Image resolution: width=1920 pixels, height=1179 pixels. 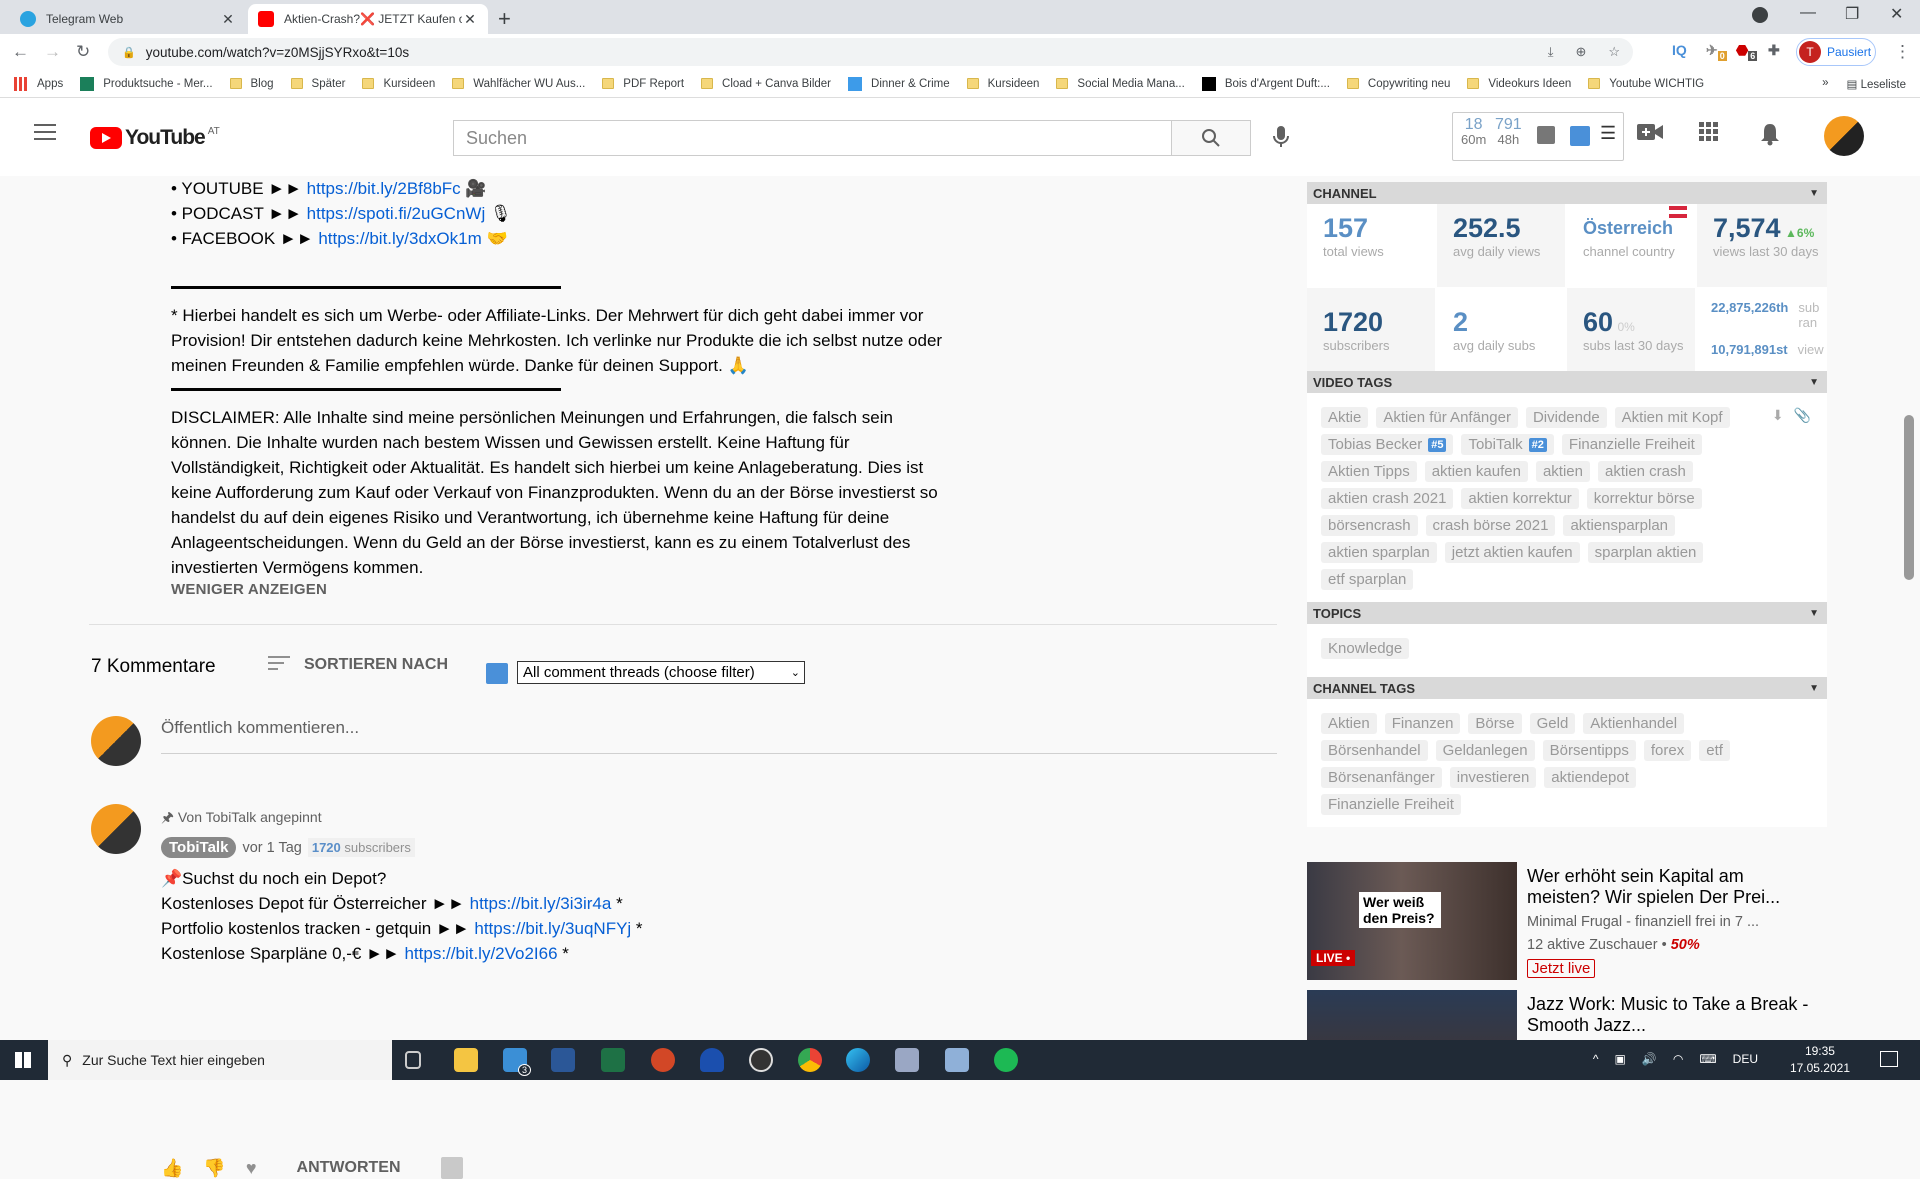 What do you see at coordinates (399, 238) in the screenshot?
I see `link: https://bit.ly/3dxOk1m` at bounding box center [399, 238].